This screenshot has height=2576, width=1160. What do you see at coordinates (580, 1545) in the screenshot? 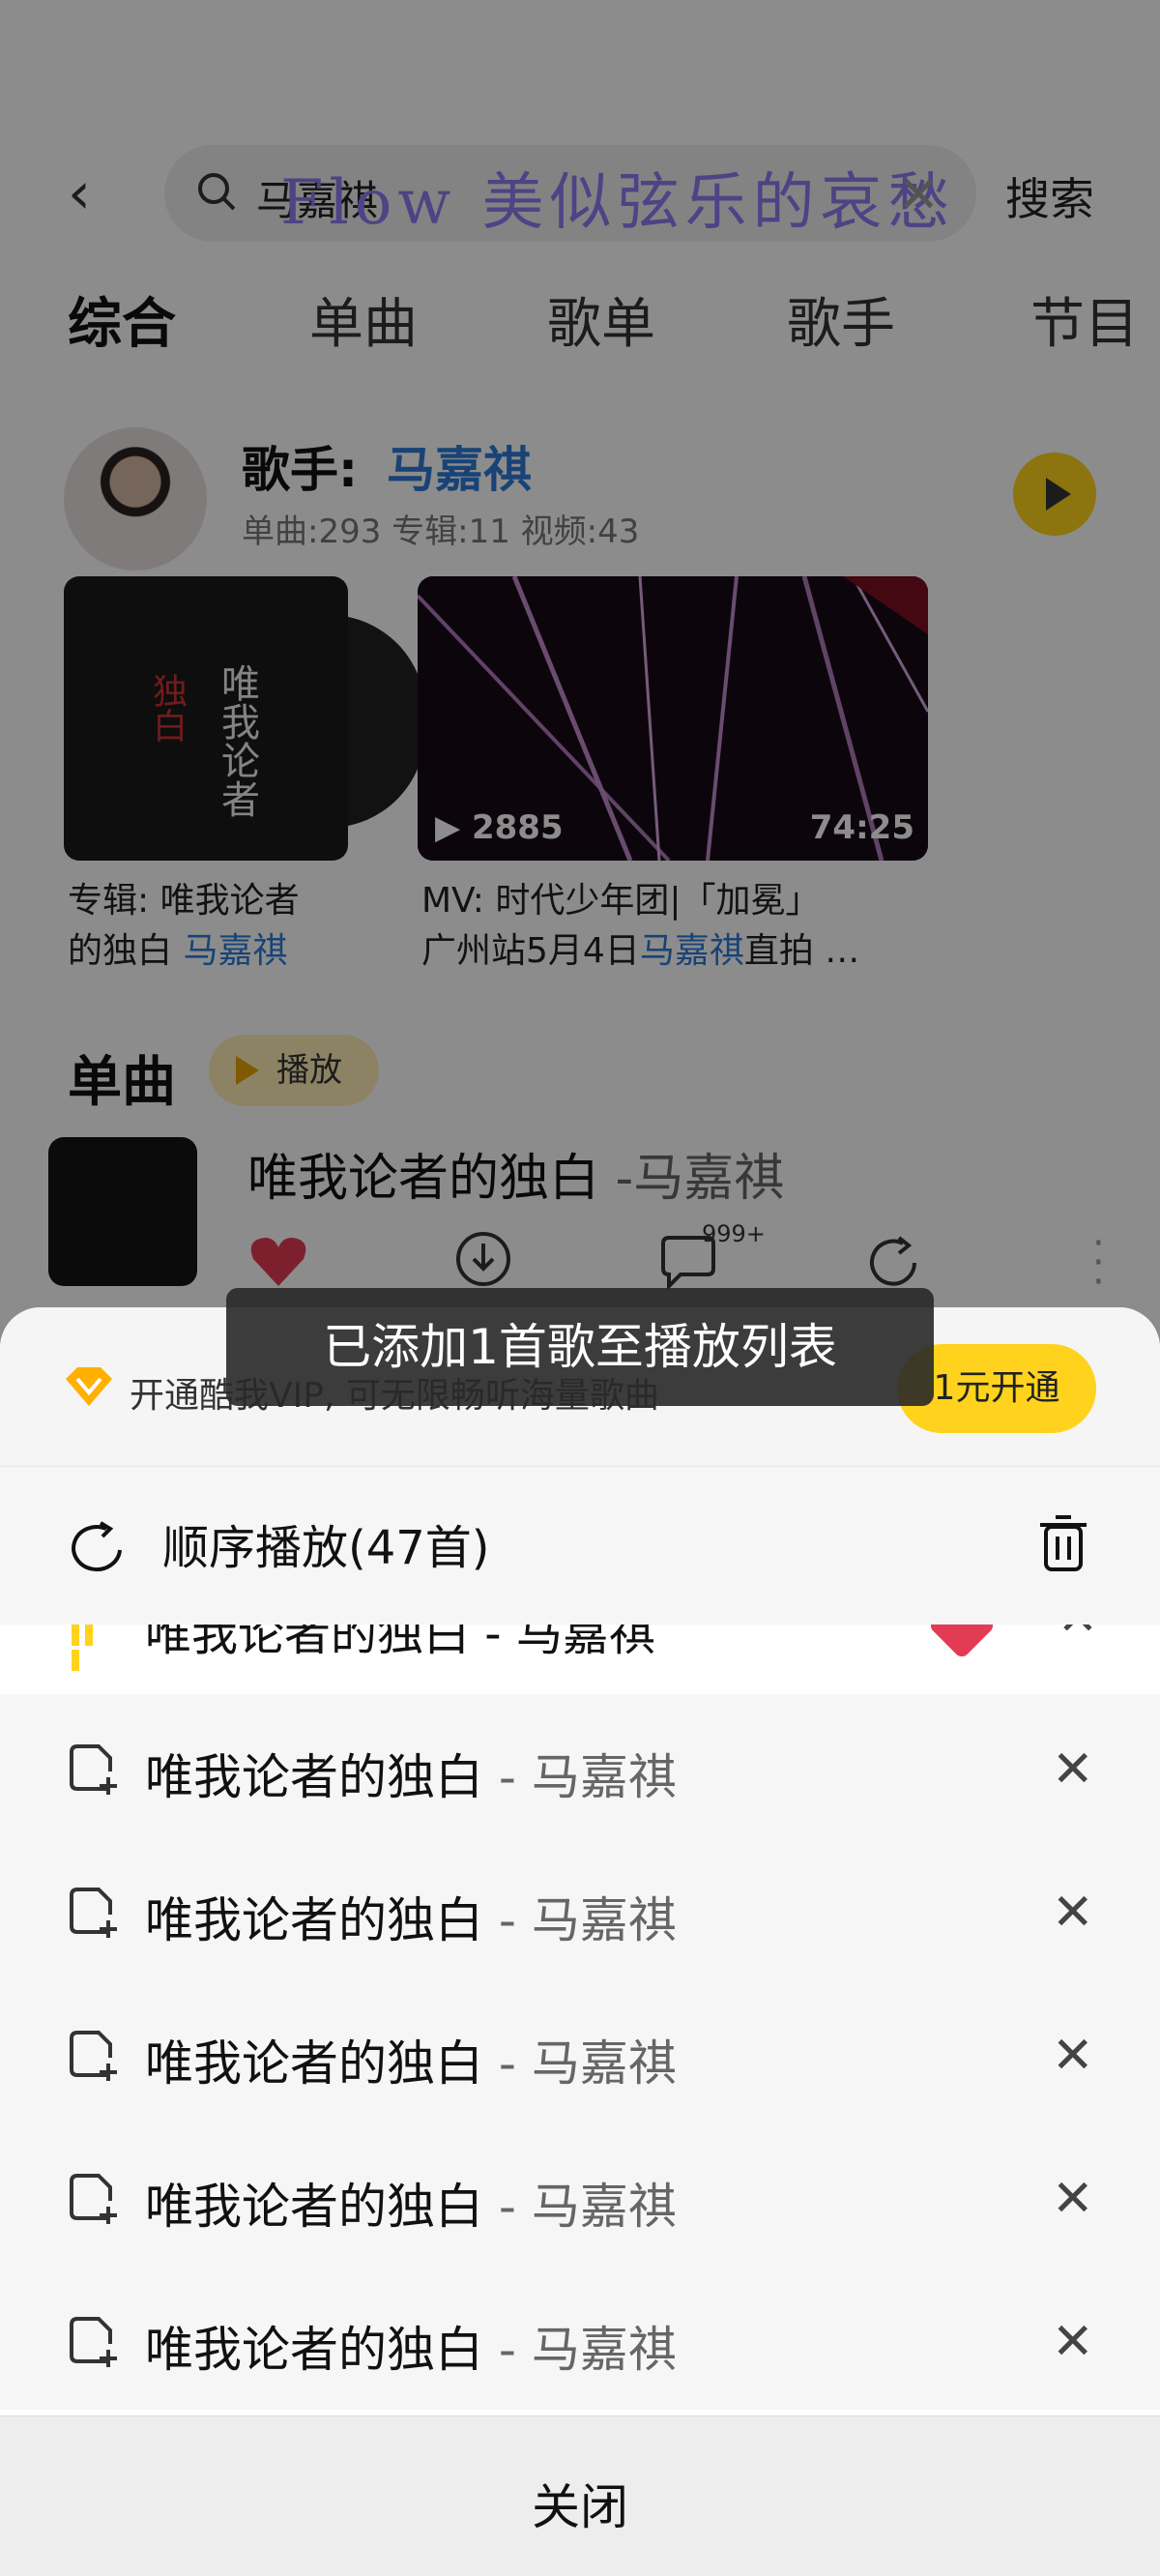
I see `play-mode-bar: 顺序播放(47首)` at bounding box center [580, 1545].